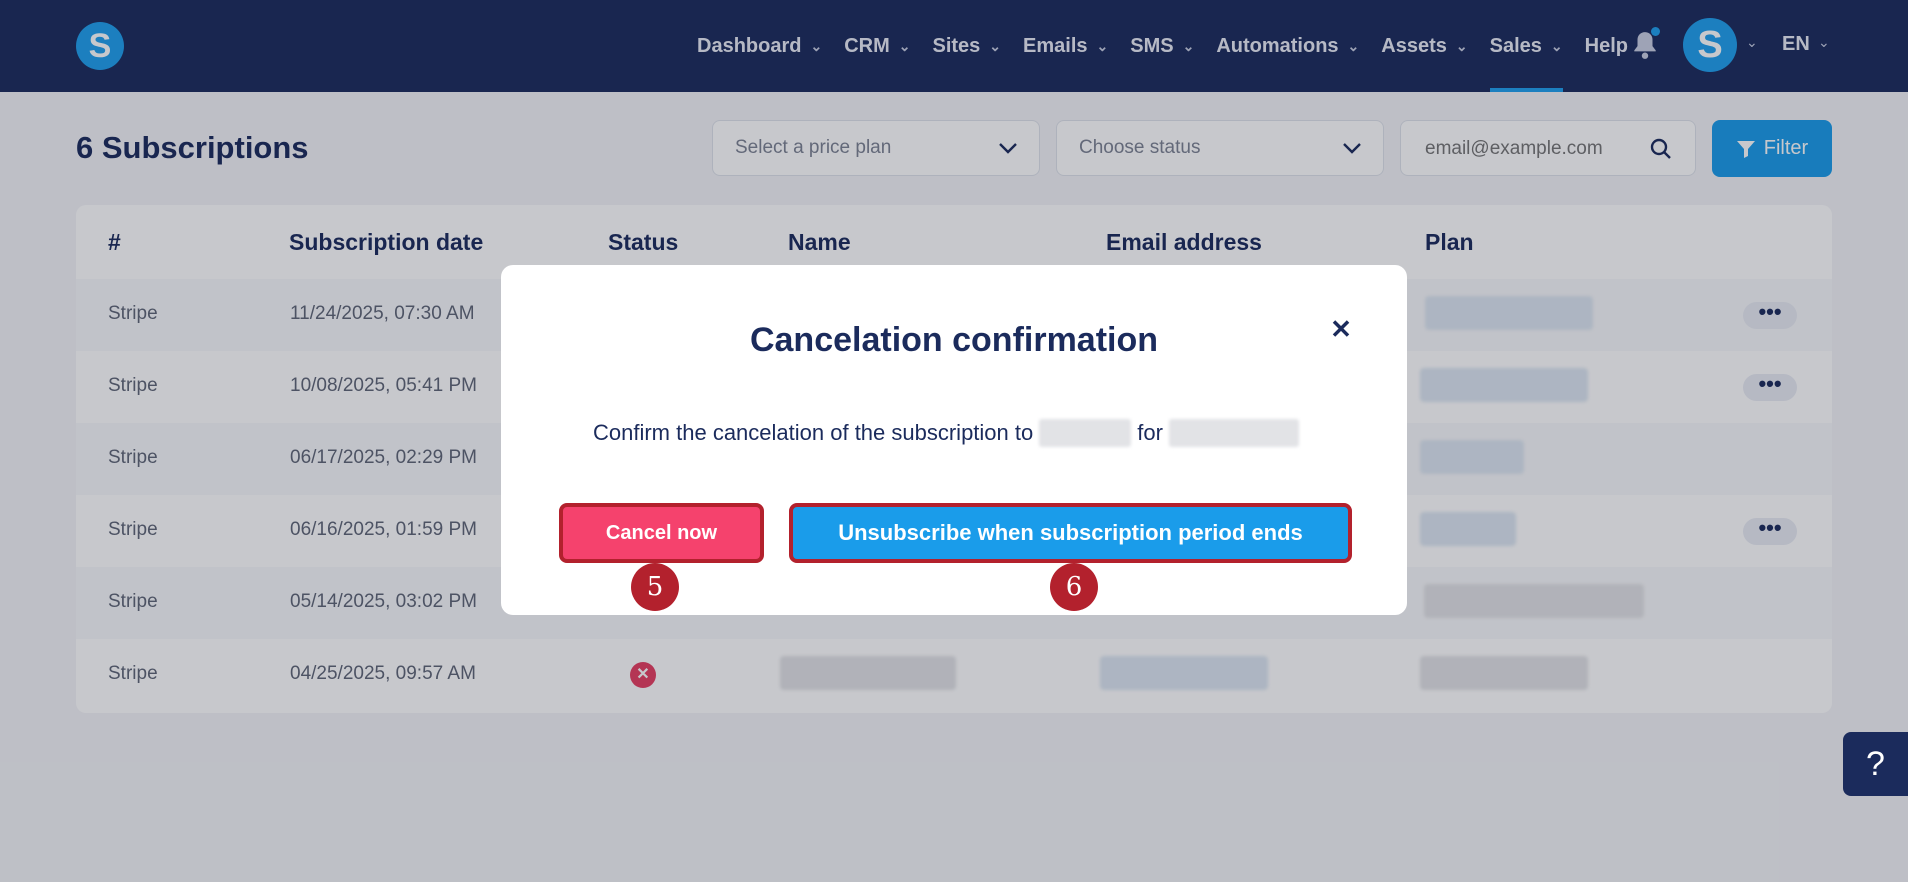 This screenshot has width=1908, height=882. Describe the element at coordinates (1150, 432) in the screenshot. I see `message-middle: for` at that location.